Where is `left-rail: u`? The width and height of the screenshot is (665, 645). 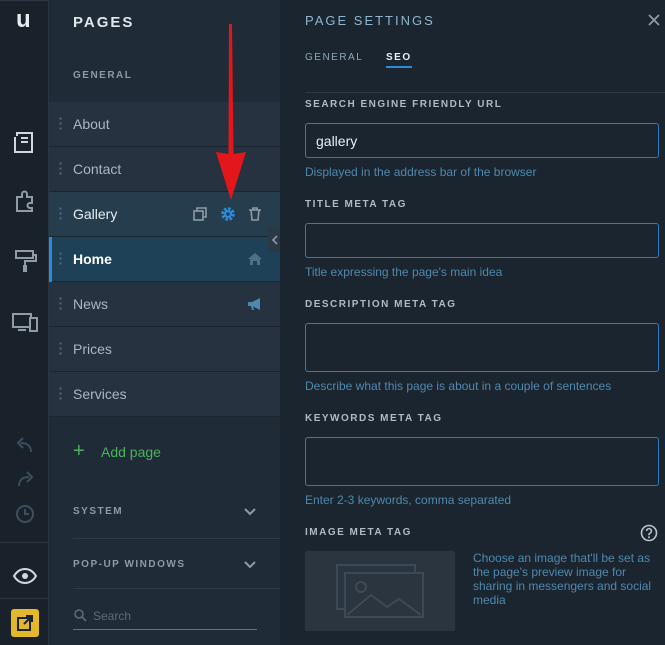 left-rail: u is located at coordinates (24, 322).